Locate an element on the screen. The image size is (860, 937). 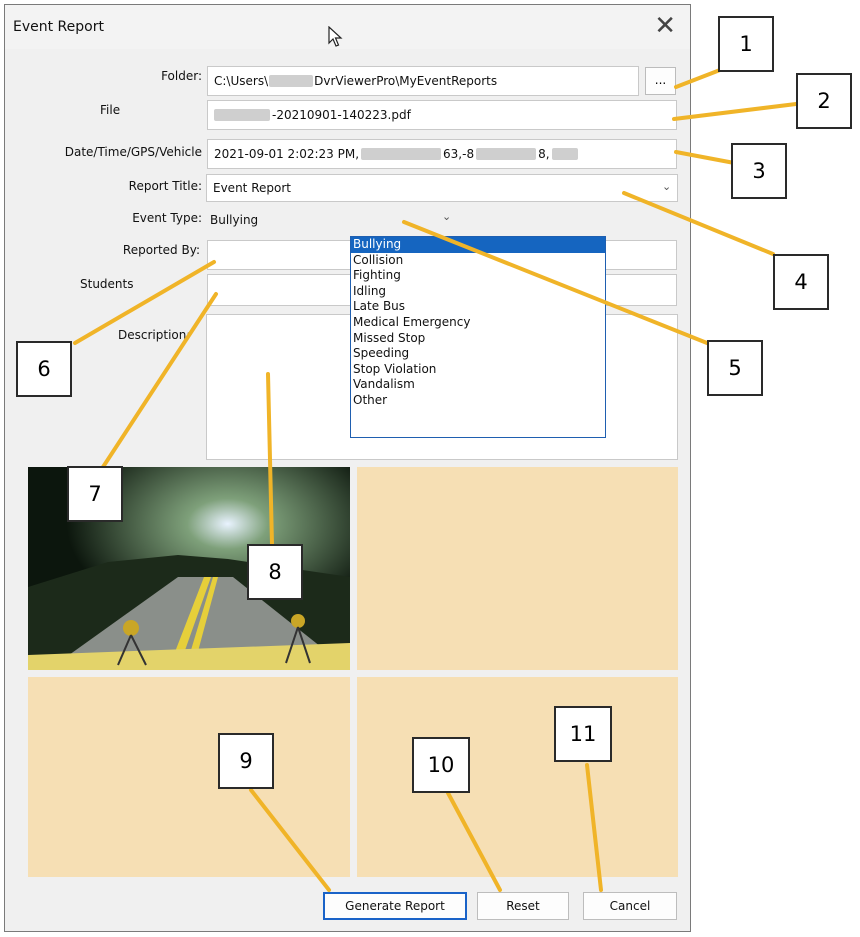
callout-10: 10 is located at coordinates (441, 765).